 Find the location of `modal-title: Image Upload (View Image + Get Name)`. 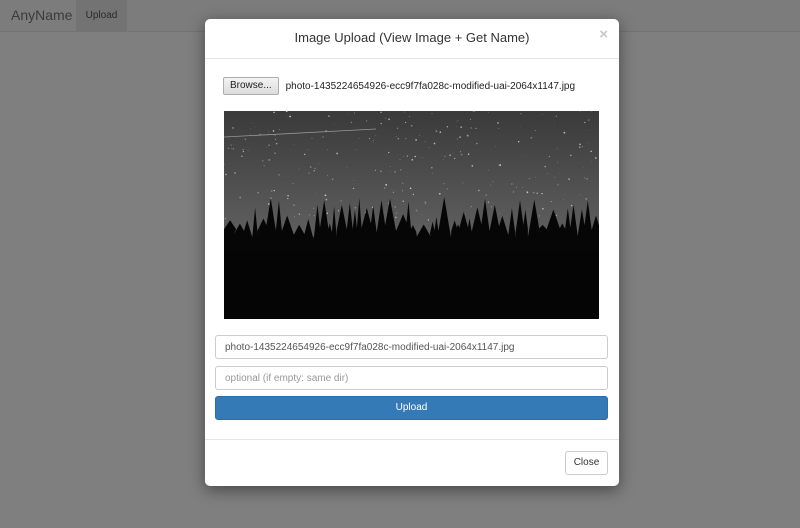

modal-title: Image Upload (View Image + Get Name) is located at coordinates (412, 37).